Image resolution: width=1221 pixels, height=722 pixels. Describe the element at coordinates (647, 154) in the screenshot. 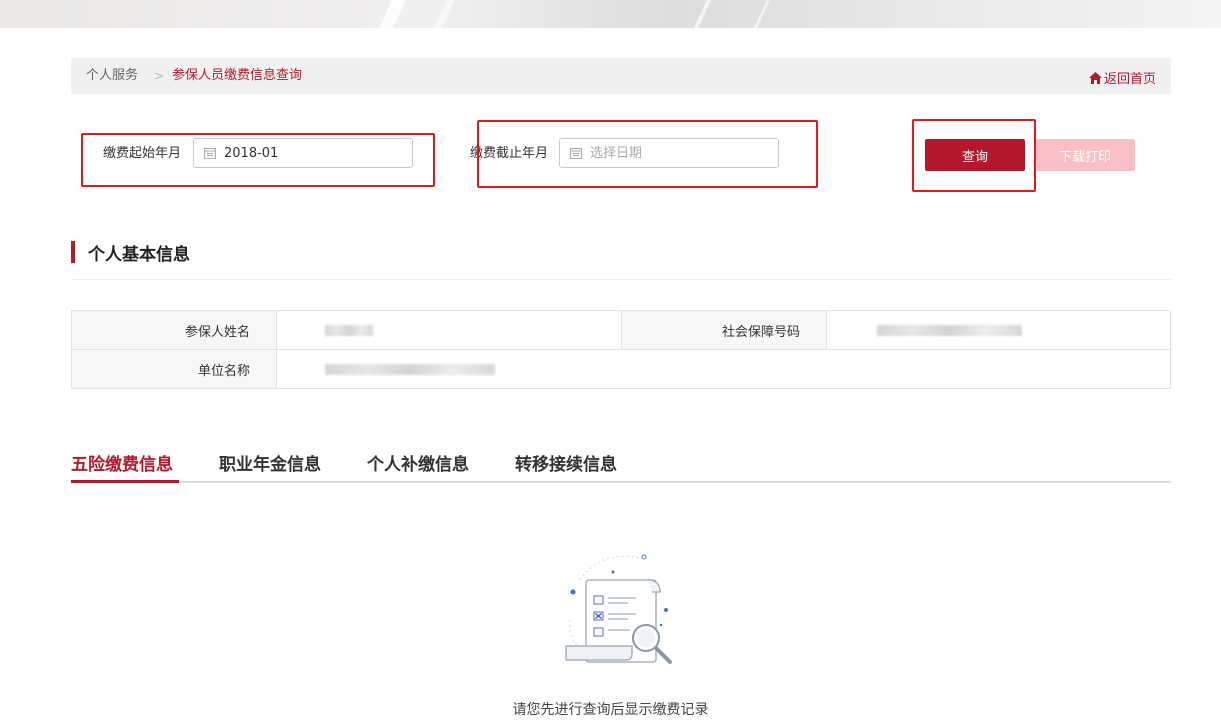

I see `annotation-box-end` at that location.